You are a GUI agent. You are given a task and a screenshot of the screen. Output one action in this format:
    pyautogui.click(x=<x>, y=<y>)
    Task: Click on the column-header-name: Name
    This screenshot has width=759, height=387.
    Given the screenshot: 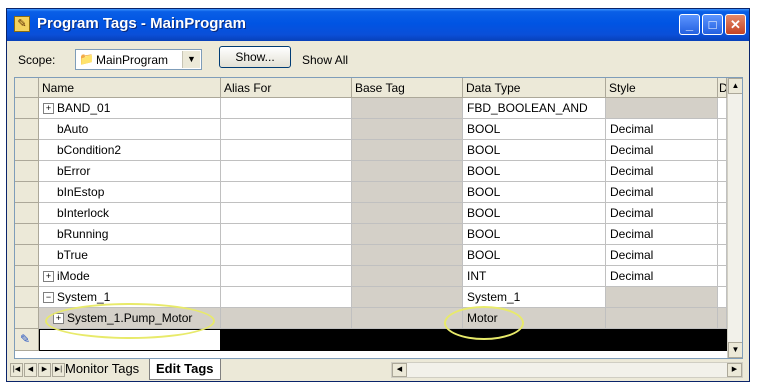 What is the action you would take?
    pyautogui.click(x=130, y=88)
    